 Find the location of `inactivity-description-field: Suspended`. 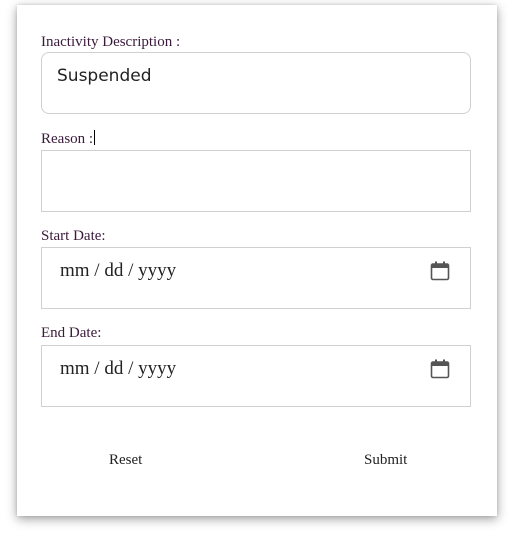

inactivity-description-field: Suspended is located at coordinates (256, 83).